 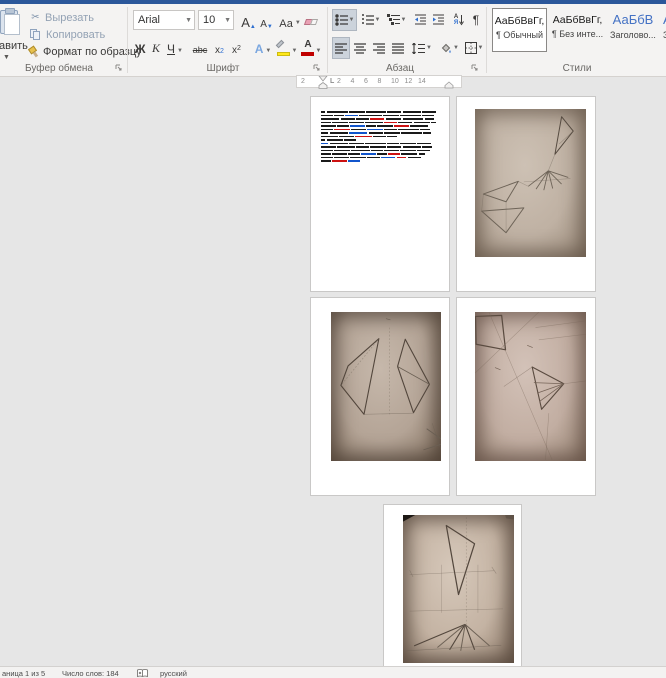 I want to click on superscript-icon: х2, so click(x=236, y=50).